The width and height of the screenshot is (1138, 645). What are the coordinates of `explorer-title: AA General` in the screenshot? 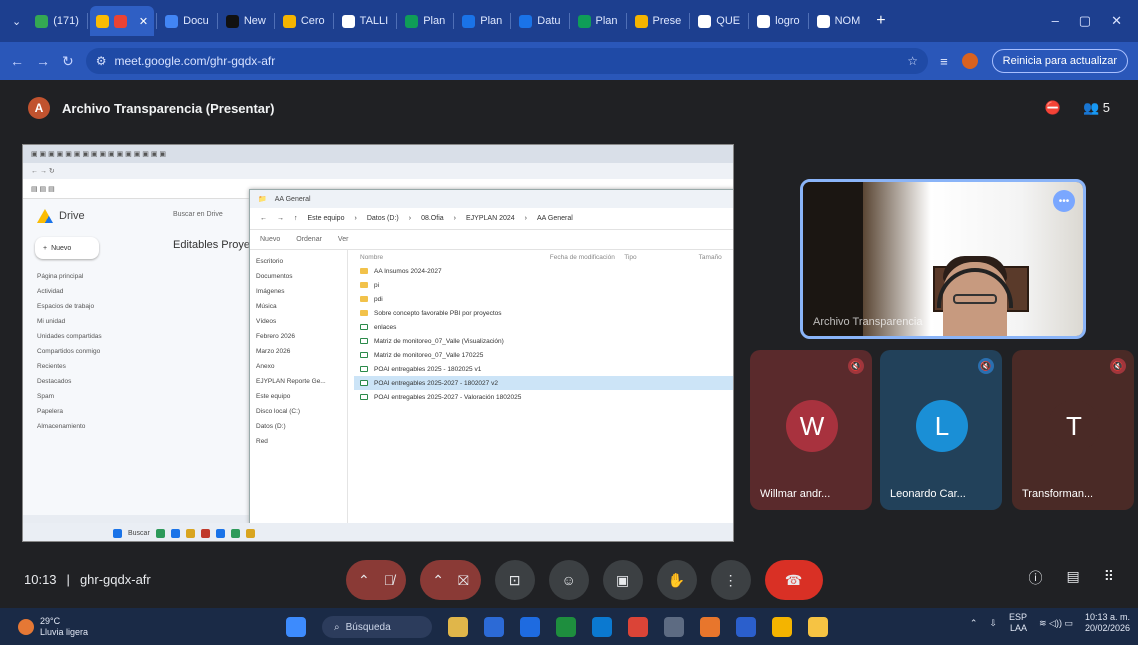 It's located at (292, 199).